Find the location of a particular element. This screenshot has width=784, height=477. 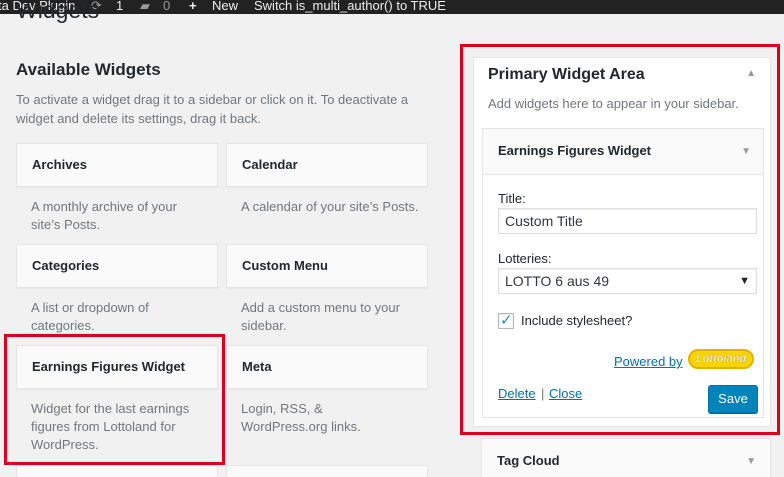

tag-cloud-widget-area: Tag Cloud ▼ is located at coordinates (626, 457).